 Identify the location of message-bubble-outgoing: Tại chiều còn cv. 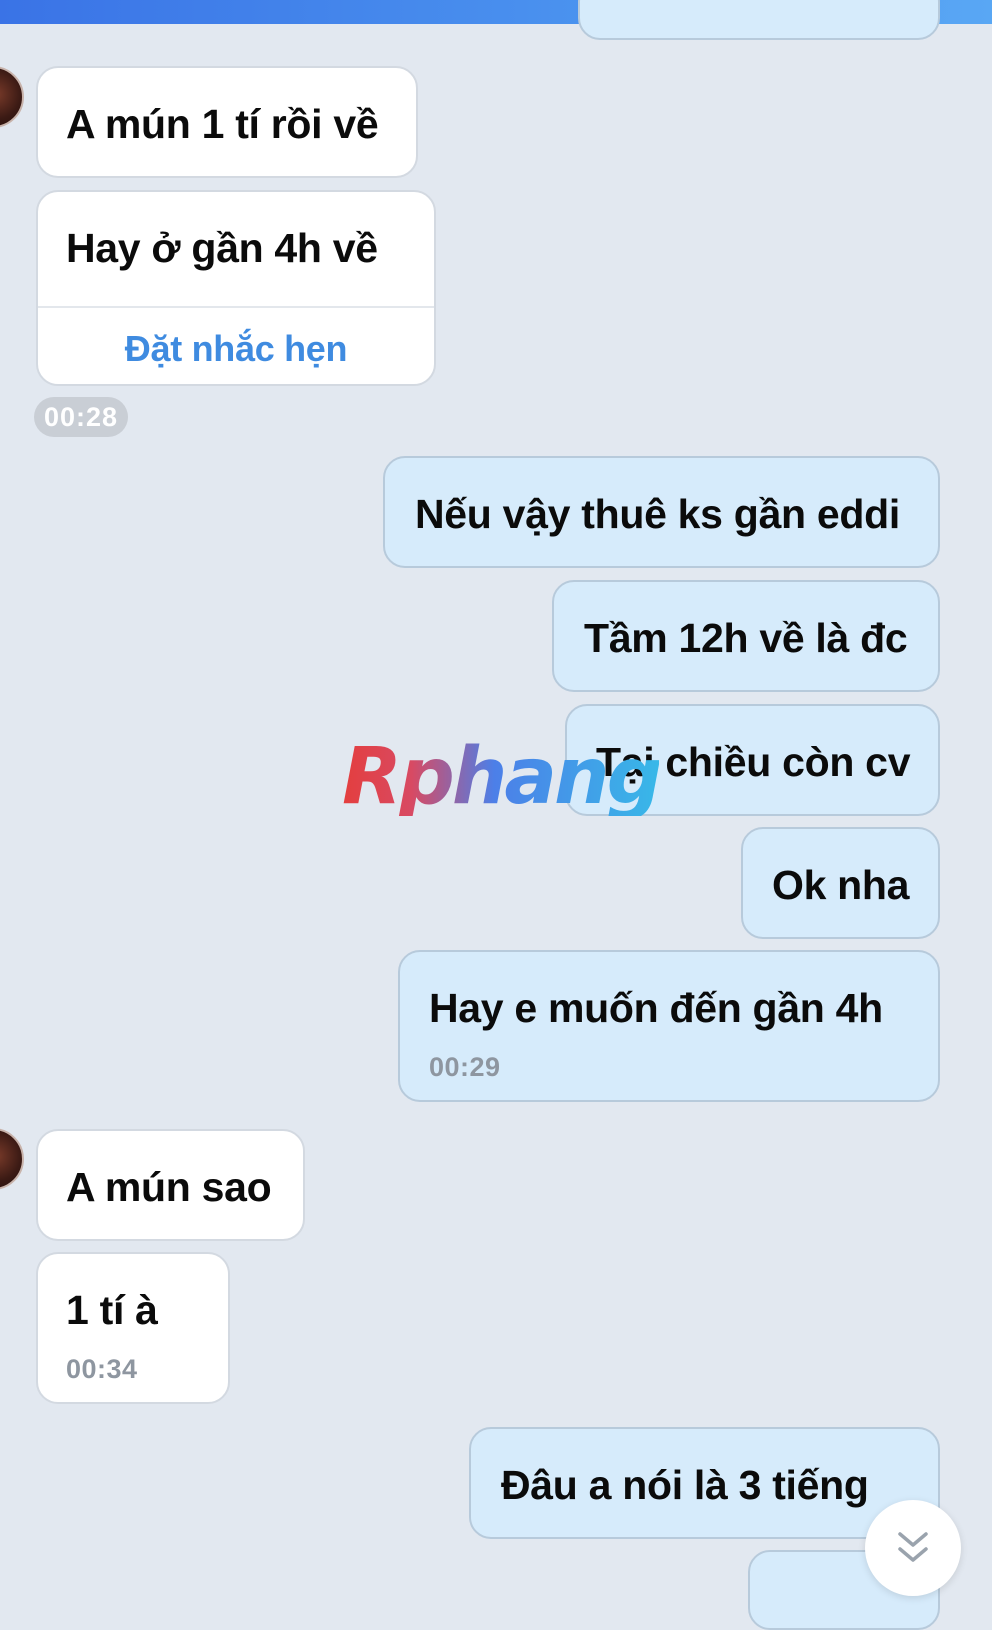
(752, 760).